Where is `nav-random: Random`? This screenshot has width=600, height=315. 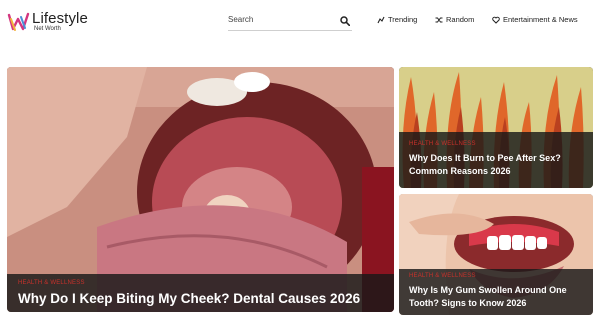
nav-random: Random is located at coordinates (454, 19).